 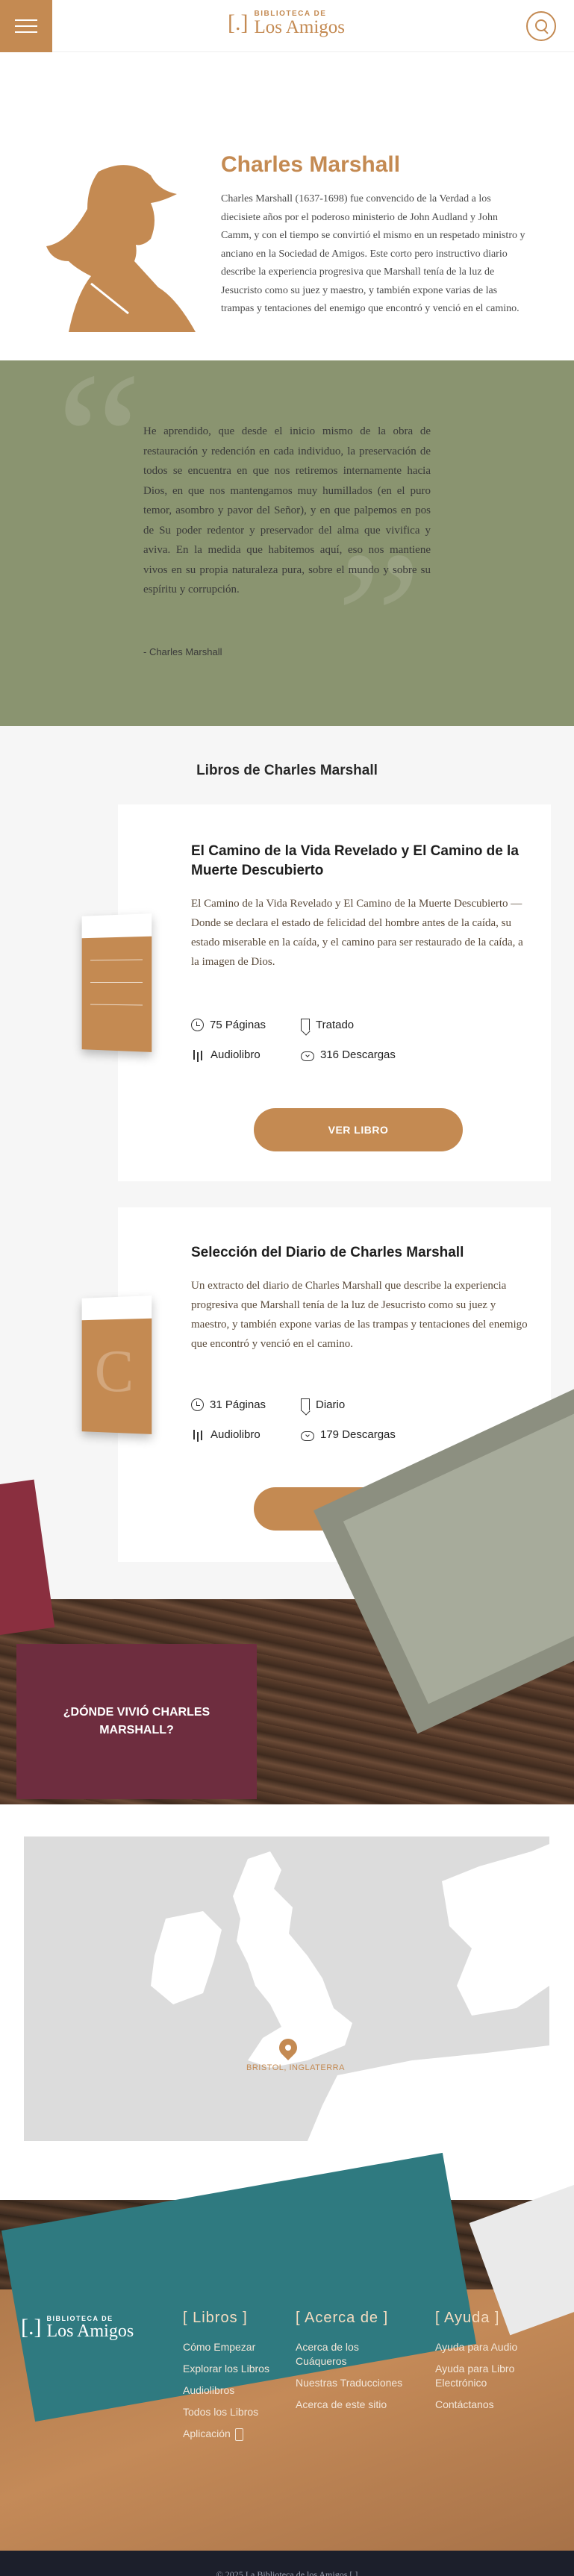 I want to click on menu-button, so click(x=26, y=26).